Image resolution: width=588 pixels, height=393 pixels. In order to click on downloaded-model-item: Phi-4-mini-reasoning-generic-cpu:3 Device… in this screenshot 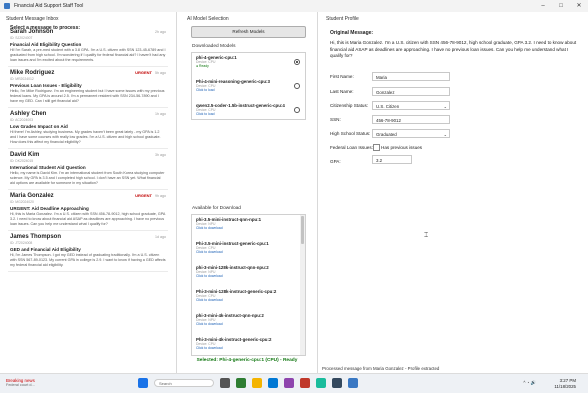, I will do `click(248, 89)`.